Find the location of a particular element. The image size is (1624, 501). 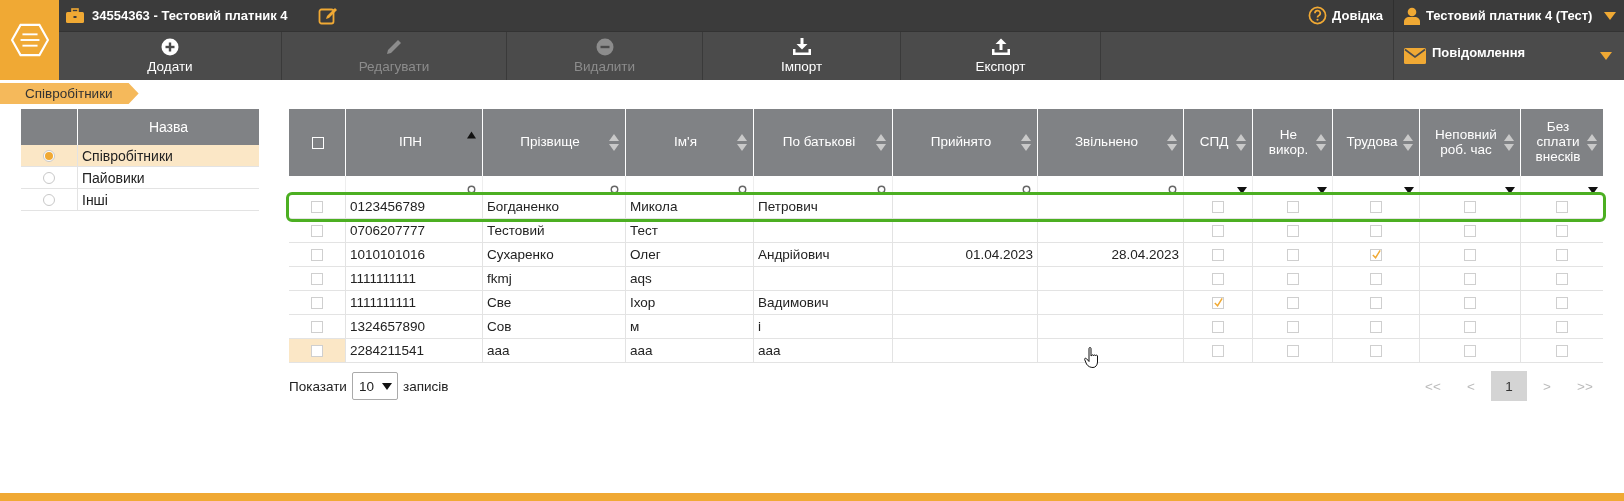

table-row: 2284211541 aaa aaa aaa is located at coordinates (946, 351).